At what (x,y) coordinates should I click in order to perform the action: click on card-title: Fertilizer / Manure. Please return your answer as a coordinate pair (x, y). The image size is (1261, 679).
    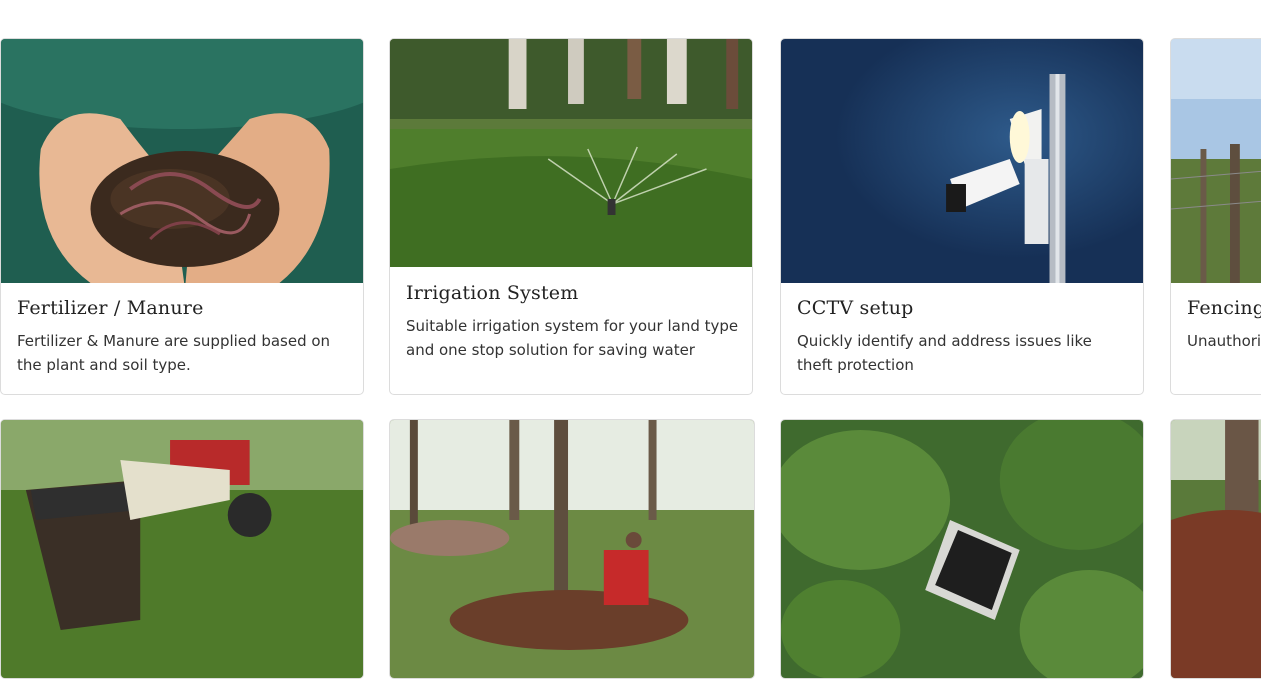
    Looking at the image, I should click on (110, 308).